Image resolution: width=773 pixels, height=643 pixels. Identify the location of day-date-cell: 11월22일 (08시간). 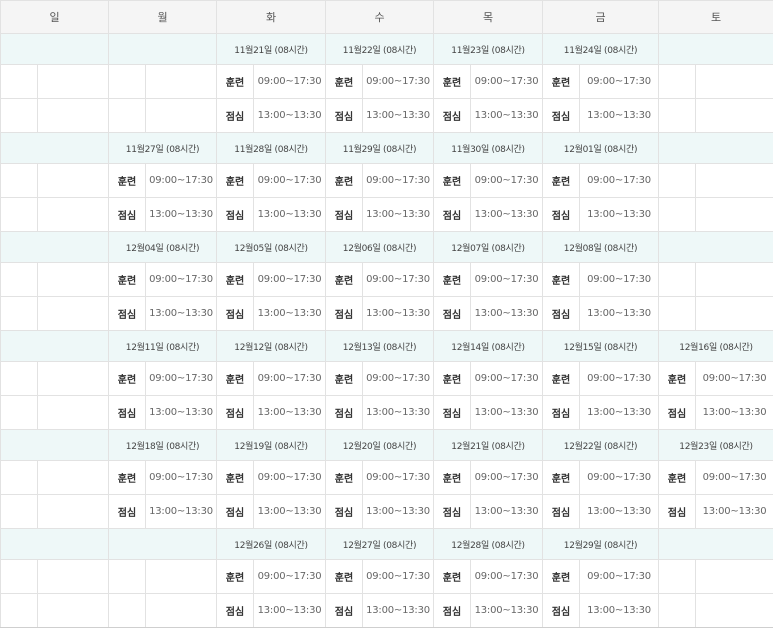
(379, 49).